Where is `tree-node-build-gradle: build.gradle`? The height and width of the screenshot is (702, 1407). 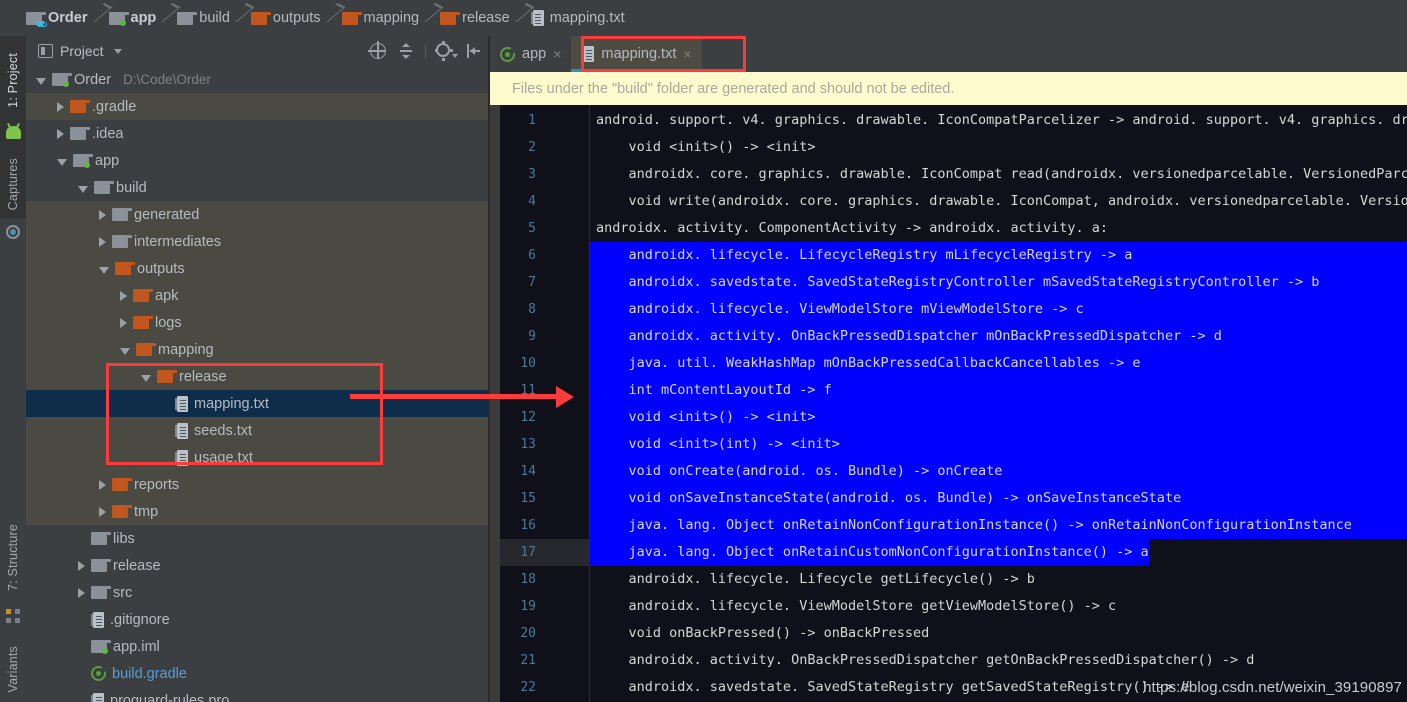 tree-node-build-gradle: build.gradle is located at coordinates (258, 673).